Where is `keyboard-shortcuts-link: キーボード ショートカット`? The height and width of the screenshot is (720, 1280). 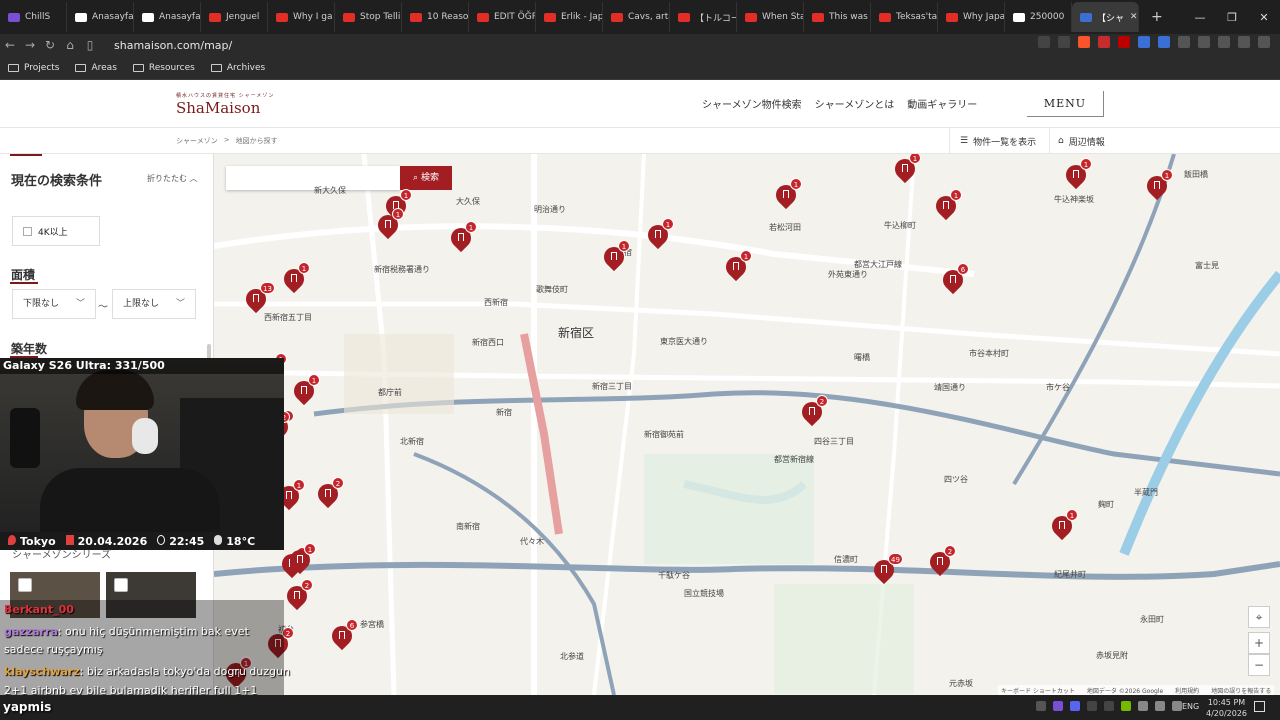
keyboard-shortcuts-link: キーボード ショートカット is located at coordinates (1038, 690).